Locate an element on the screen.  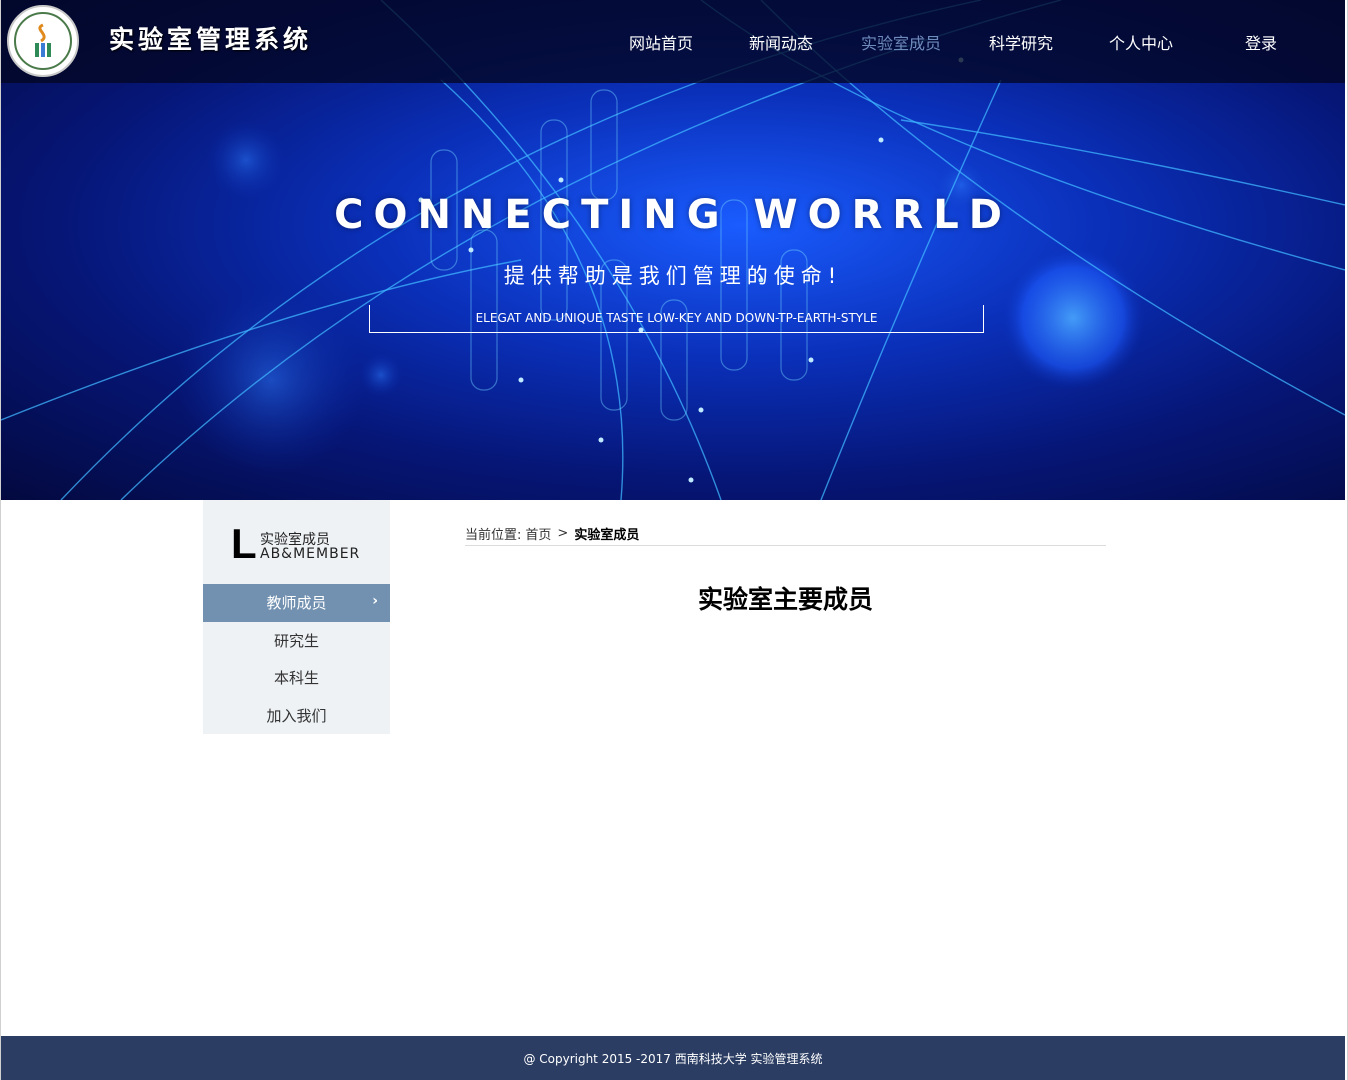
sidebar-item-label: 研究生 is located at coordinates (296, 640).